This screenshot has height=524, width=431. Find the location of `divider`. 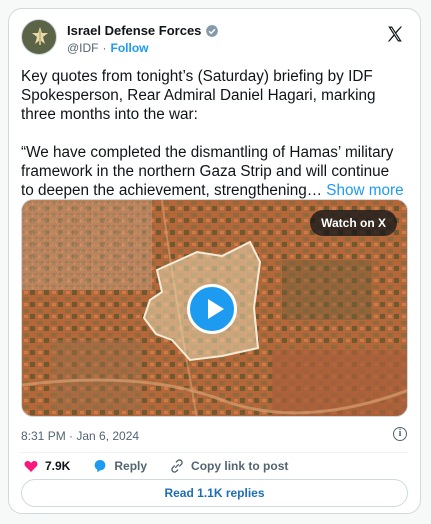

divider is located at coordinates (214, 452).